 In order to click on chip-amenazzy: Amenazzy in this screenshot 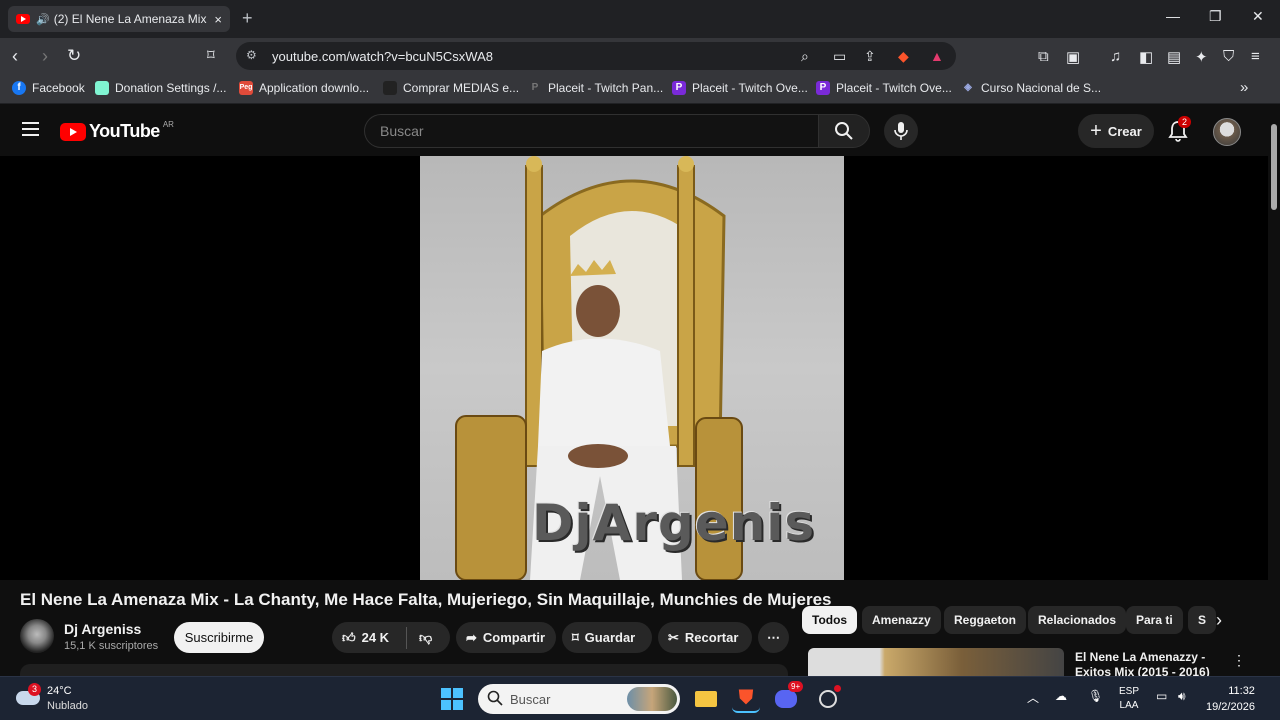, I will do `click(901, 620)`.